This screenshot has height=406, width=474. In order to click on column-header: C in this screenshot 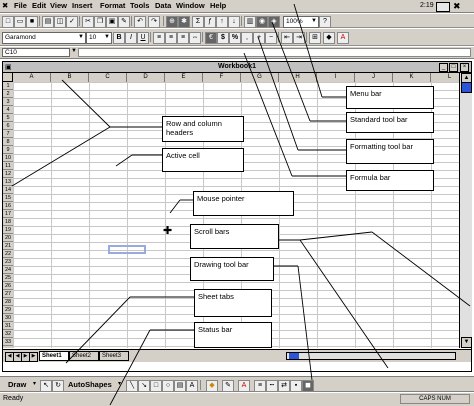, I will do `click(108, 77)`.